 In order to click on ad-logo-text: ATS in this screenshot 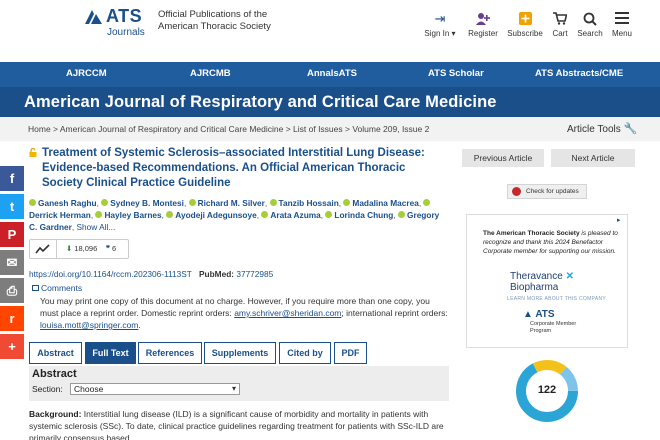, I will do `click(545, 314)`.